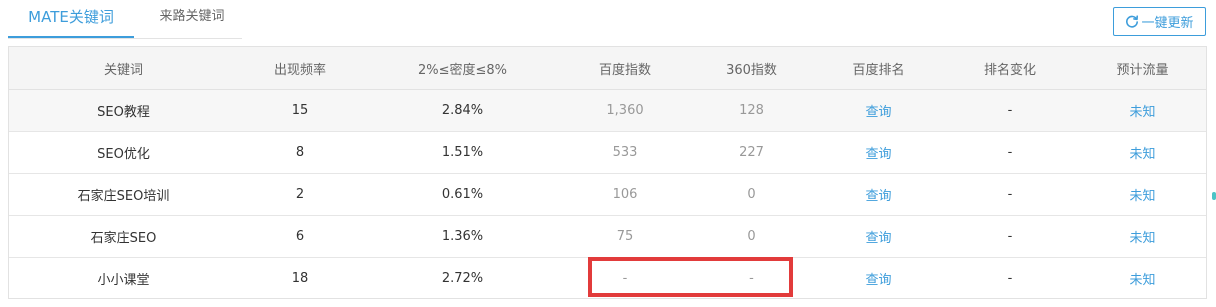  I want to click on keyword-cell: 石家庄SEO, so click(123, 236).